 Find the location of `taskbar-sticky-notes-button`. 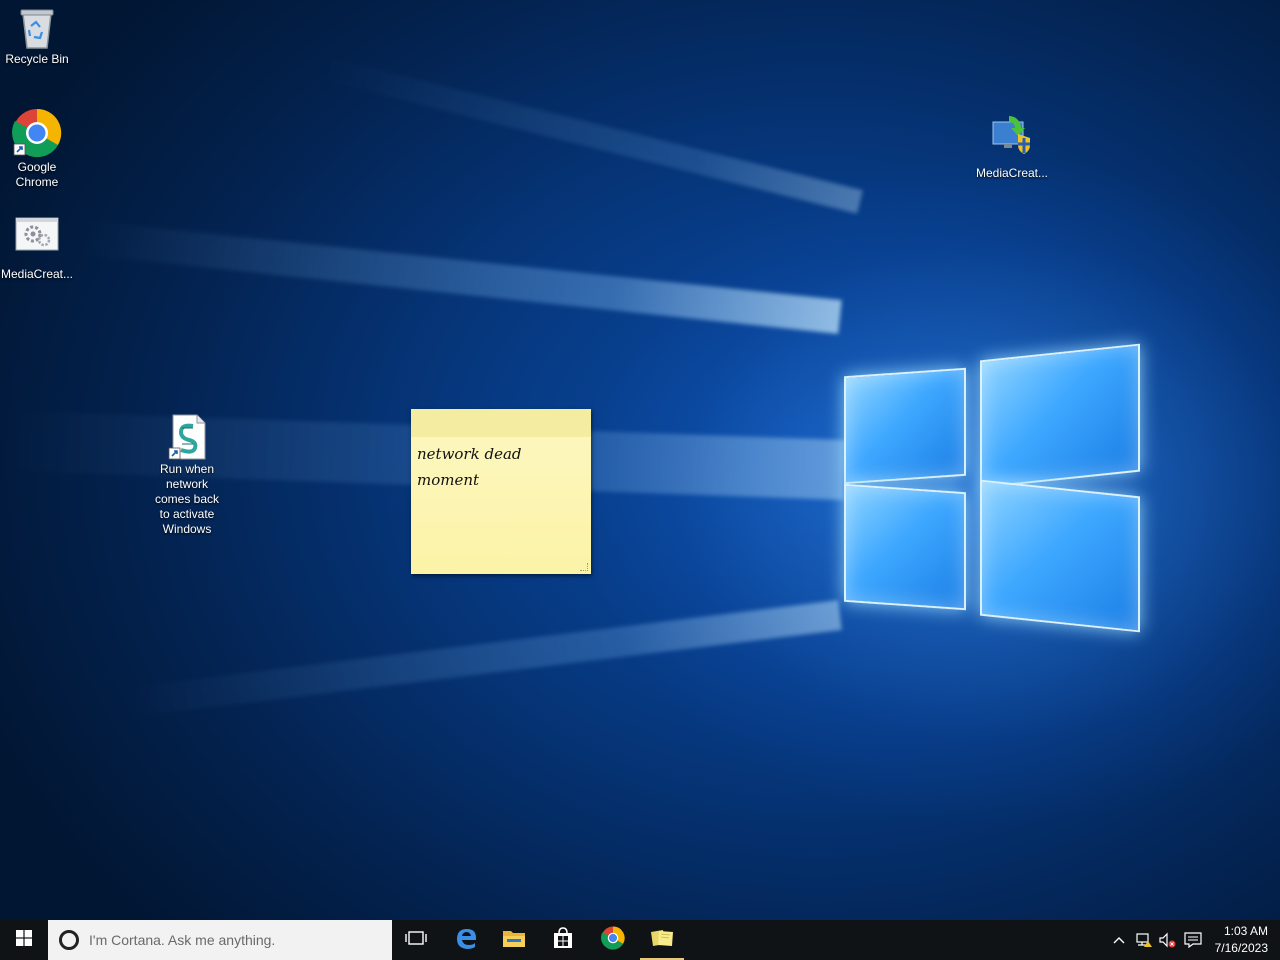

taskbar-sticky-notes-button is located at coordinates (662, 940).